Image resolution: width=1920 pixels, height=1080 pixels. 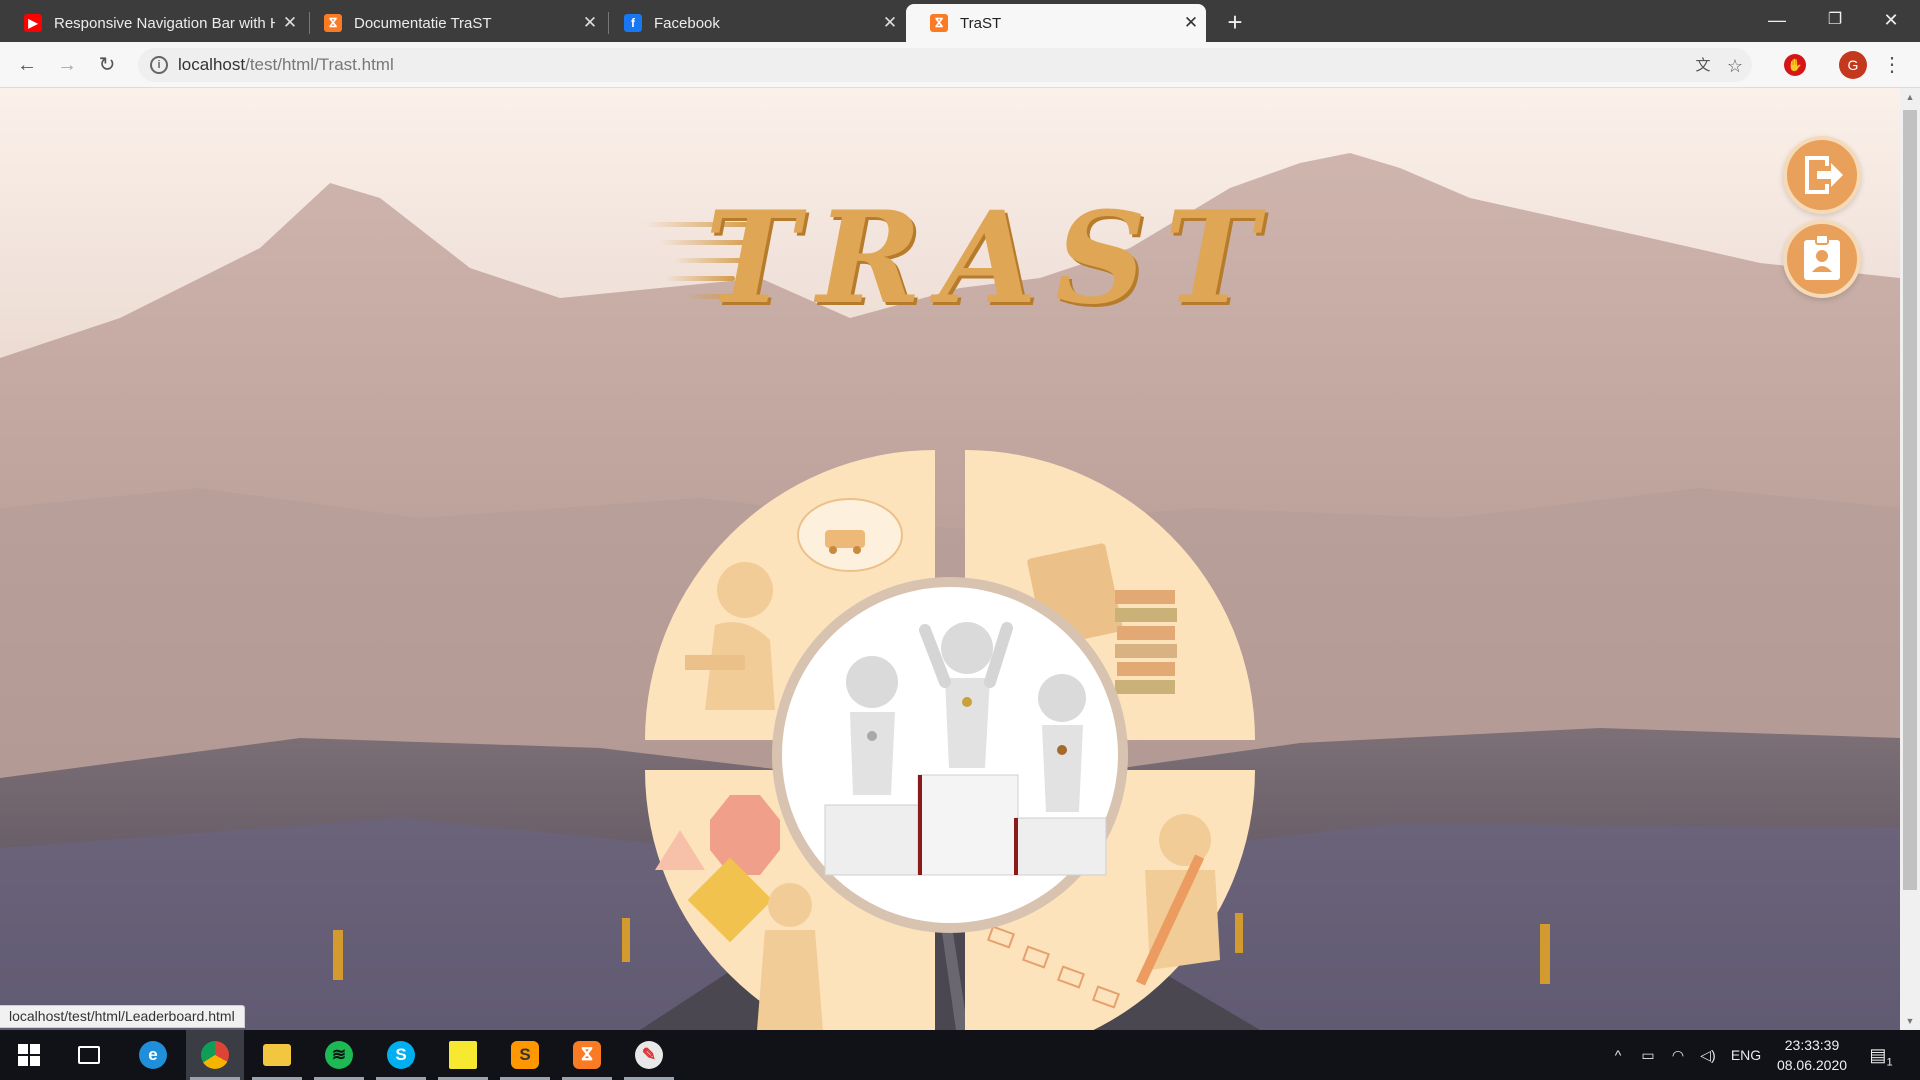 I want to click on minimize-icon: —, so click(x=1777, y=20).